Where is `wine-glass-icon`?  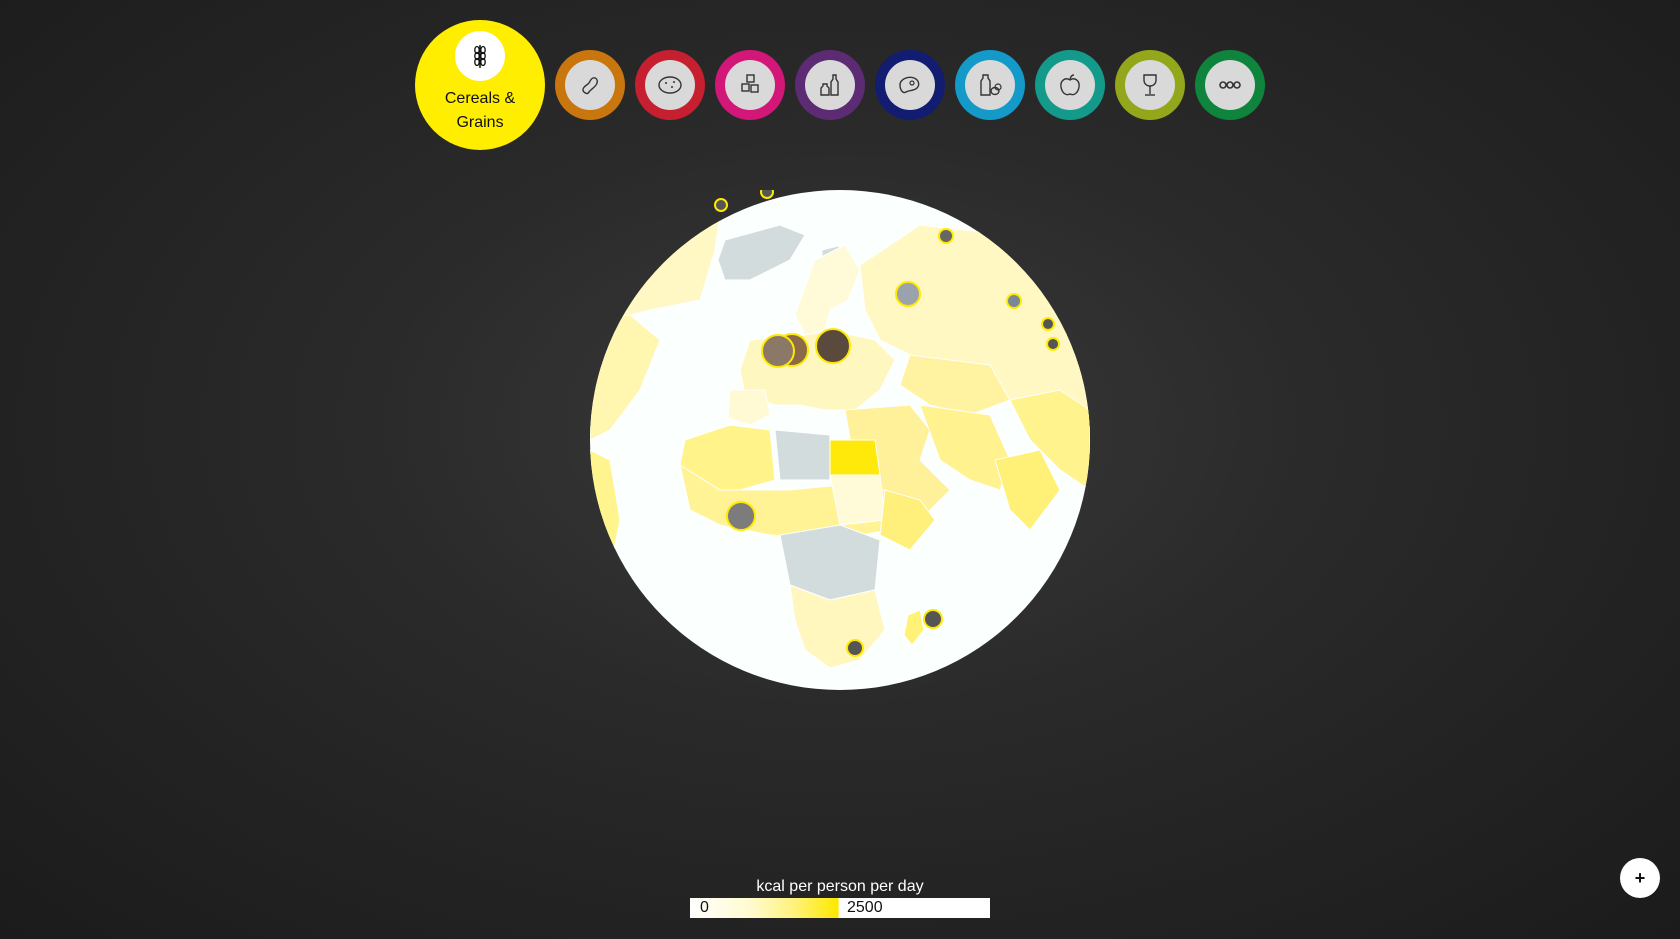 wine-glass-icon is located at coordinates (1150, 85).